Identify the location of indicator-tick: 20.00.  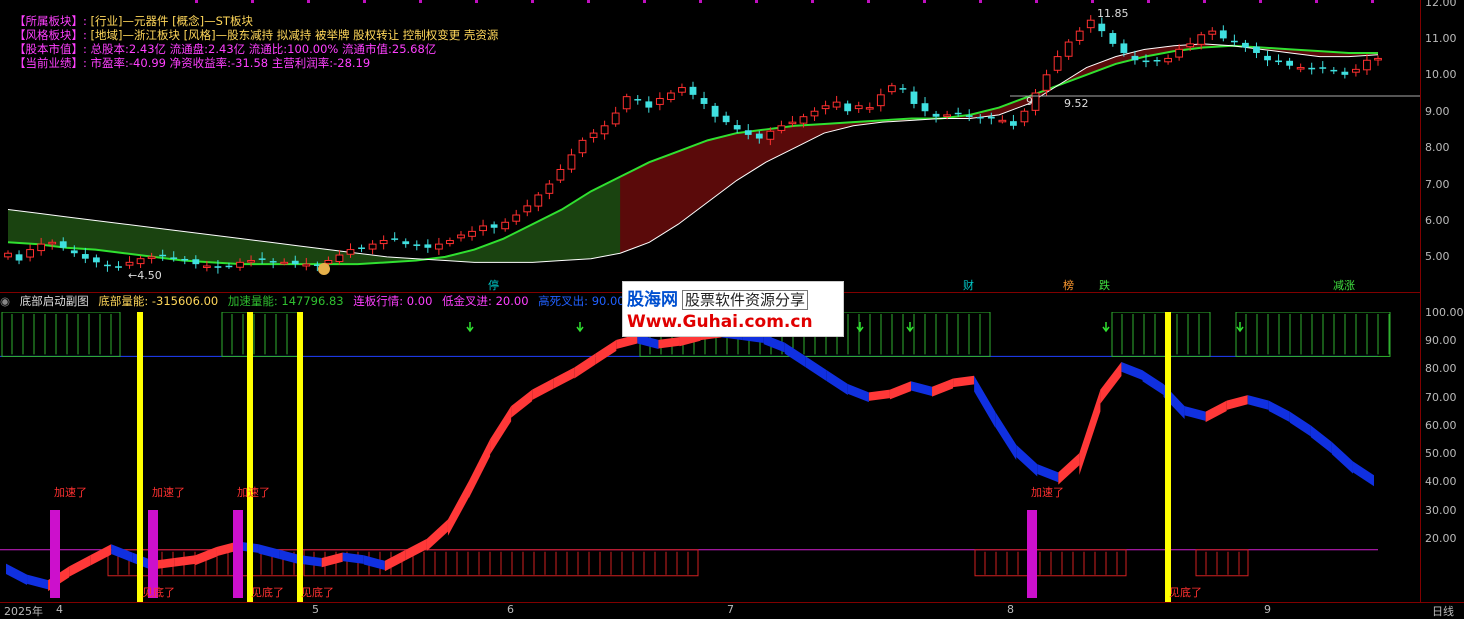
(1441, 538).